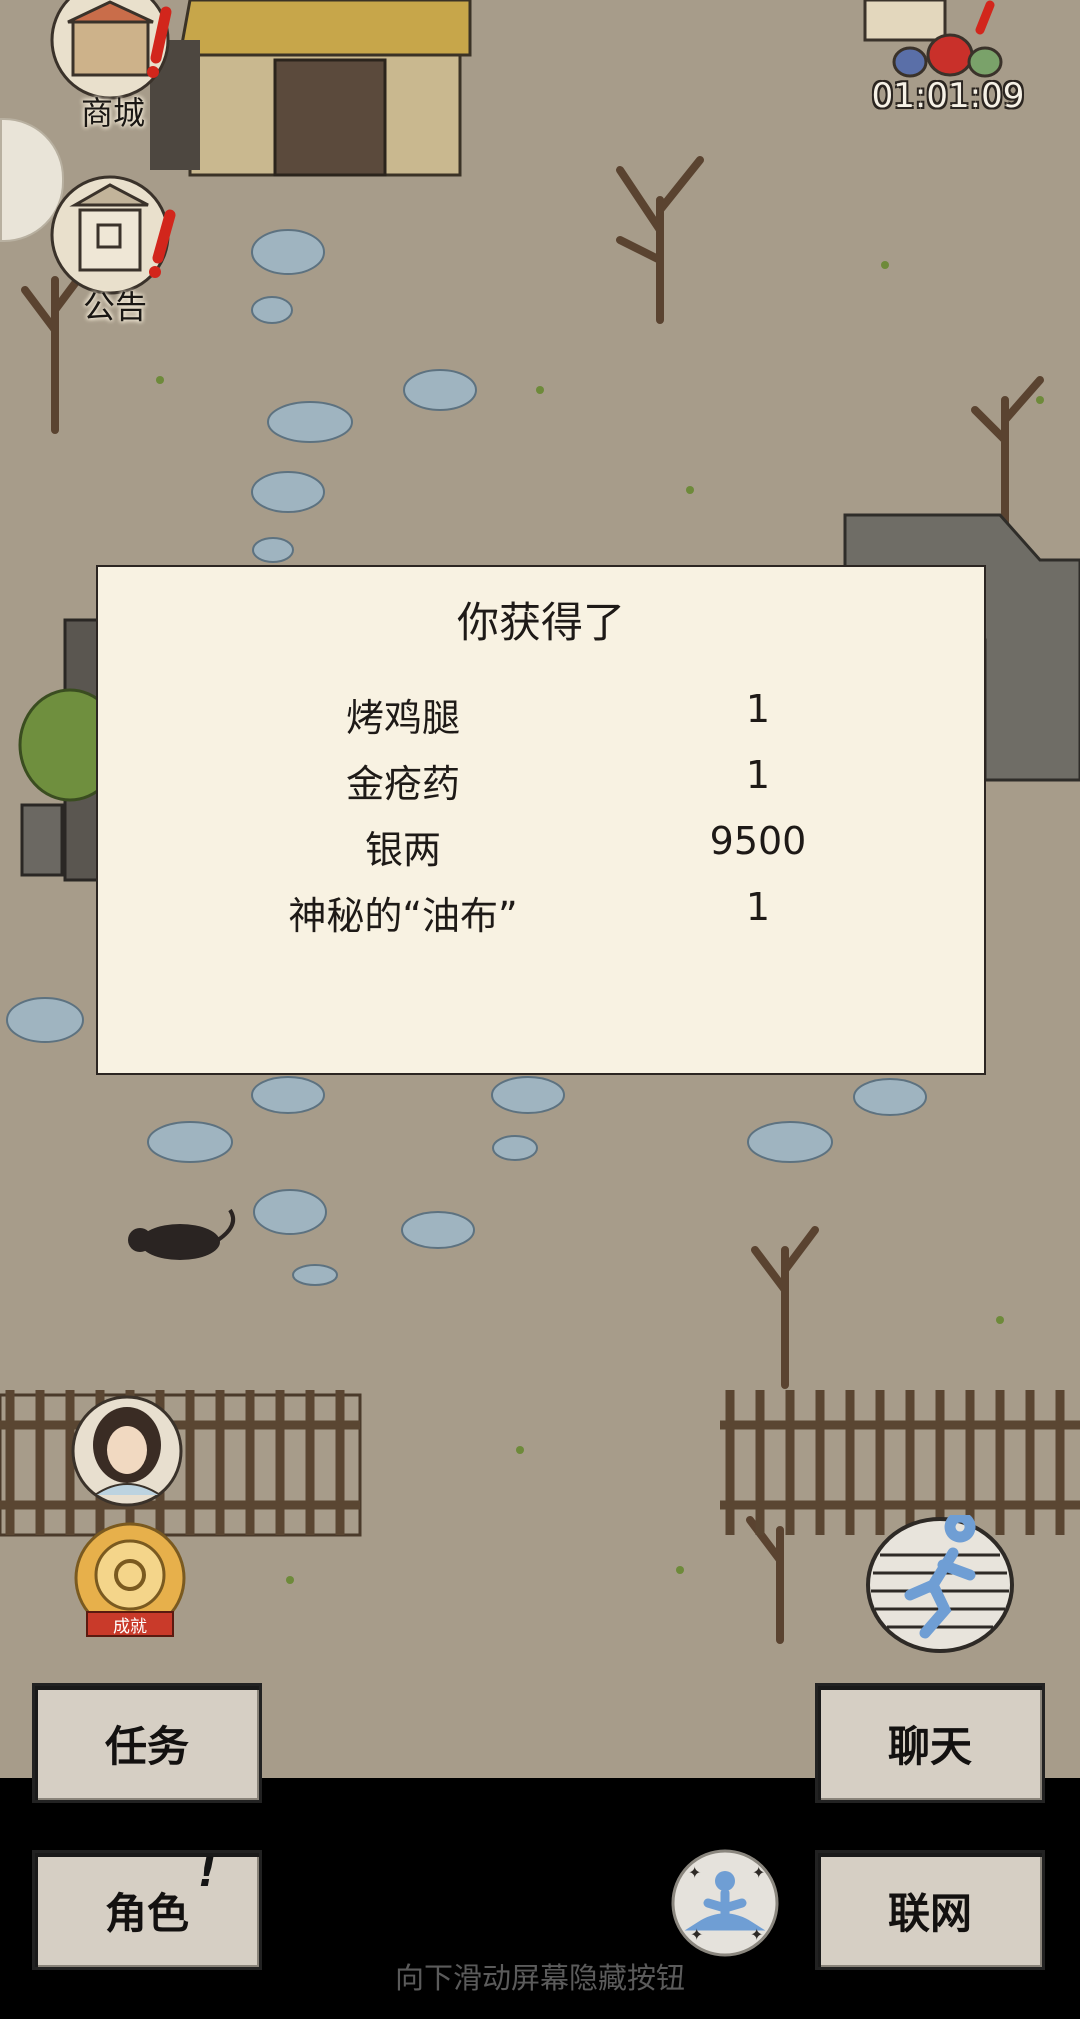  I want to click on shop-button: 商城, so click(113, 67).